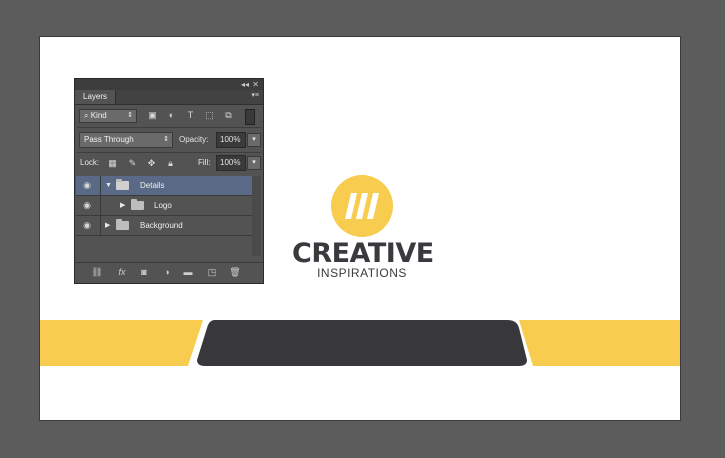  What do you see at coordinates (235, 272) in the screenshot?
I see `trash-icon: 🗑︎` at bounding box center [235, 272].